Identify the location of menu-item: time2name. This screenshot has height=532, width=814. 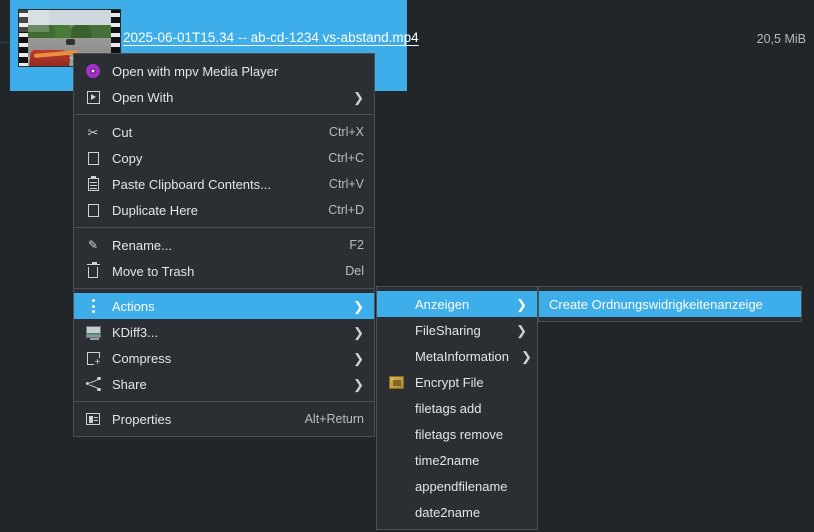
(457, 460).